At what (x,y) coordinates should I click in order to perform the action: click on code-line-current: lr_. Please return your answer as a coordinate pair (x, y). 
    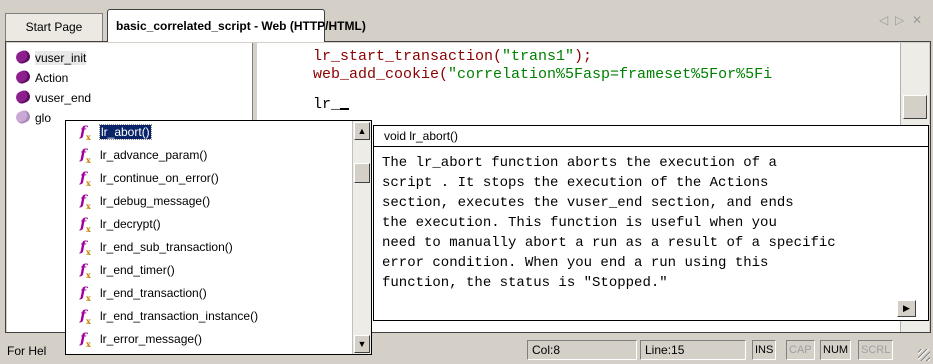
    Looking at the image, I should click on (331, 105).